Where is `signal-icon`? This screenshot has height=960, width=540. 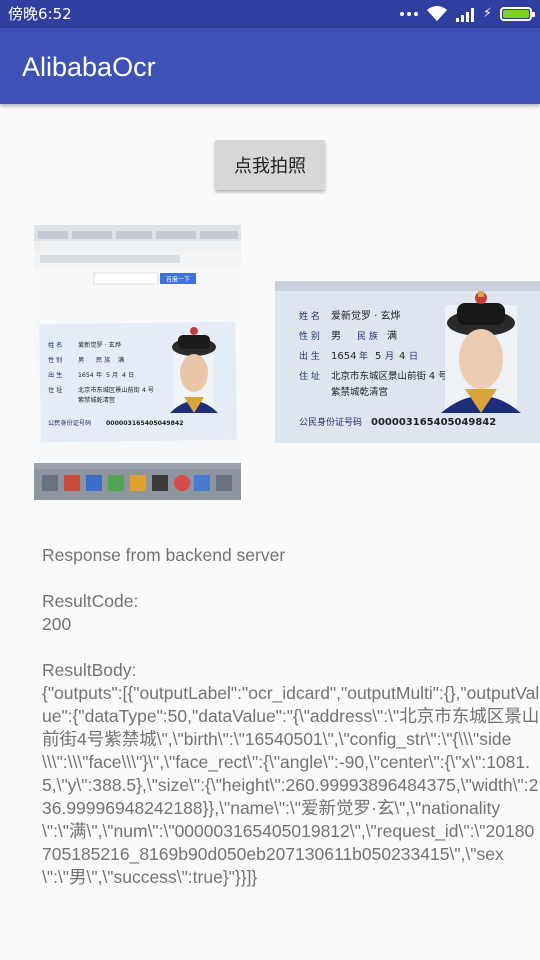 signal-icon is located at coordinates (465, 14).